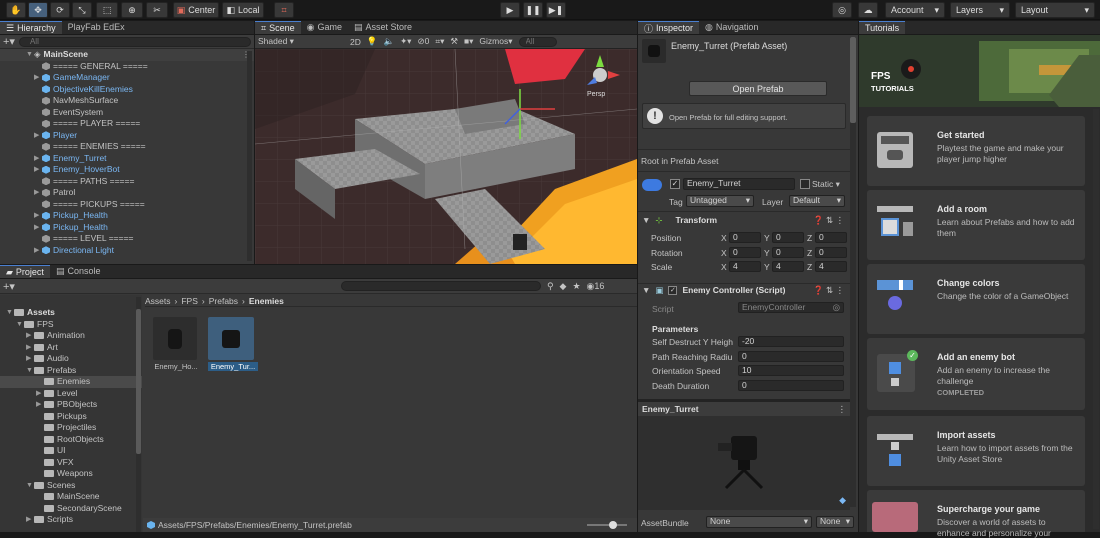  I want to click on layer-dropdown: Default ▾, so click(817, 201).